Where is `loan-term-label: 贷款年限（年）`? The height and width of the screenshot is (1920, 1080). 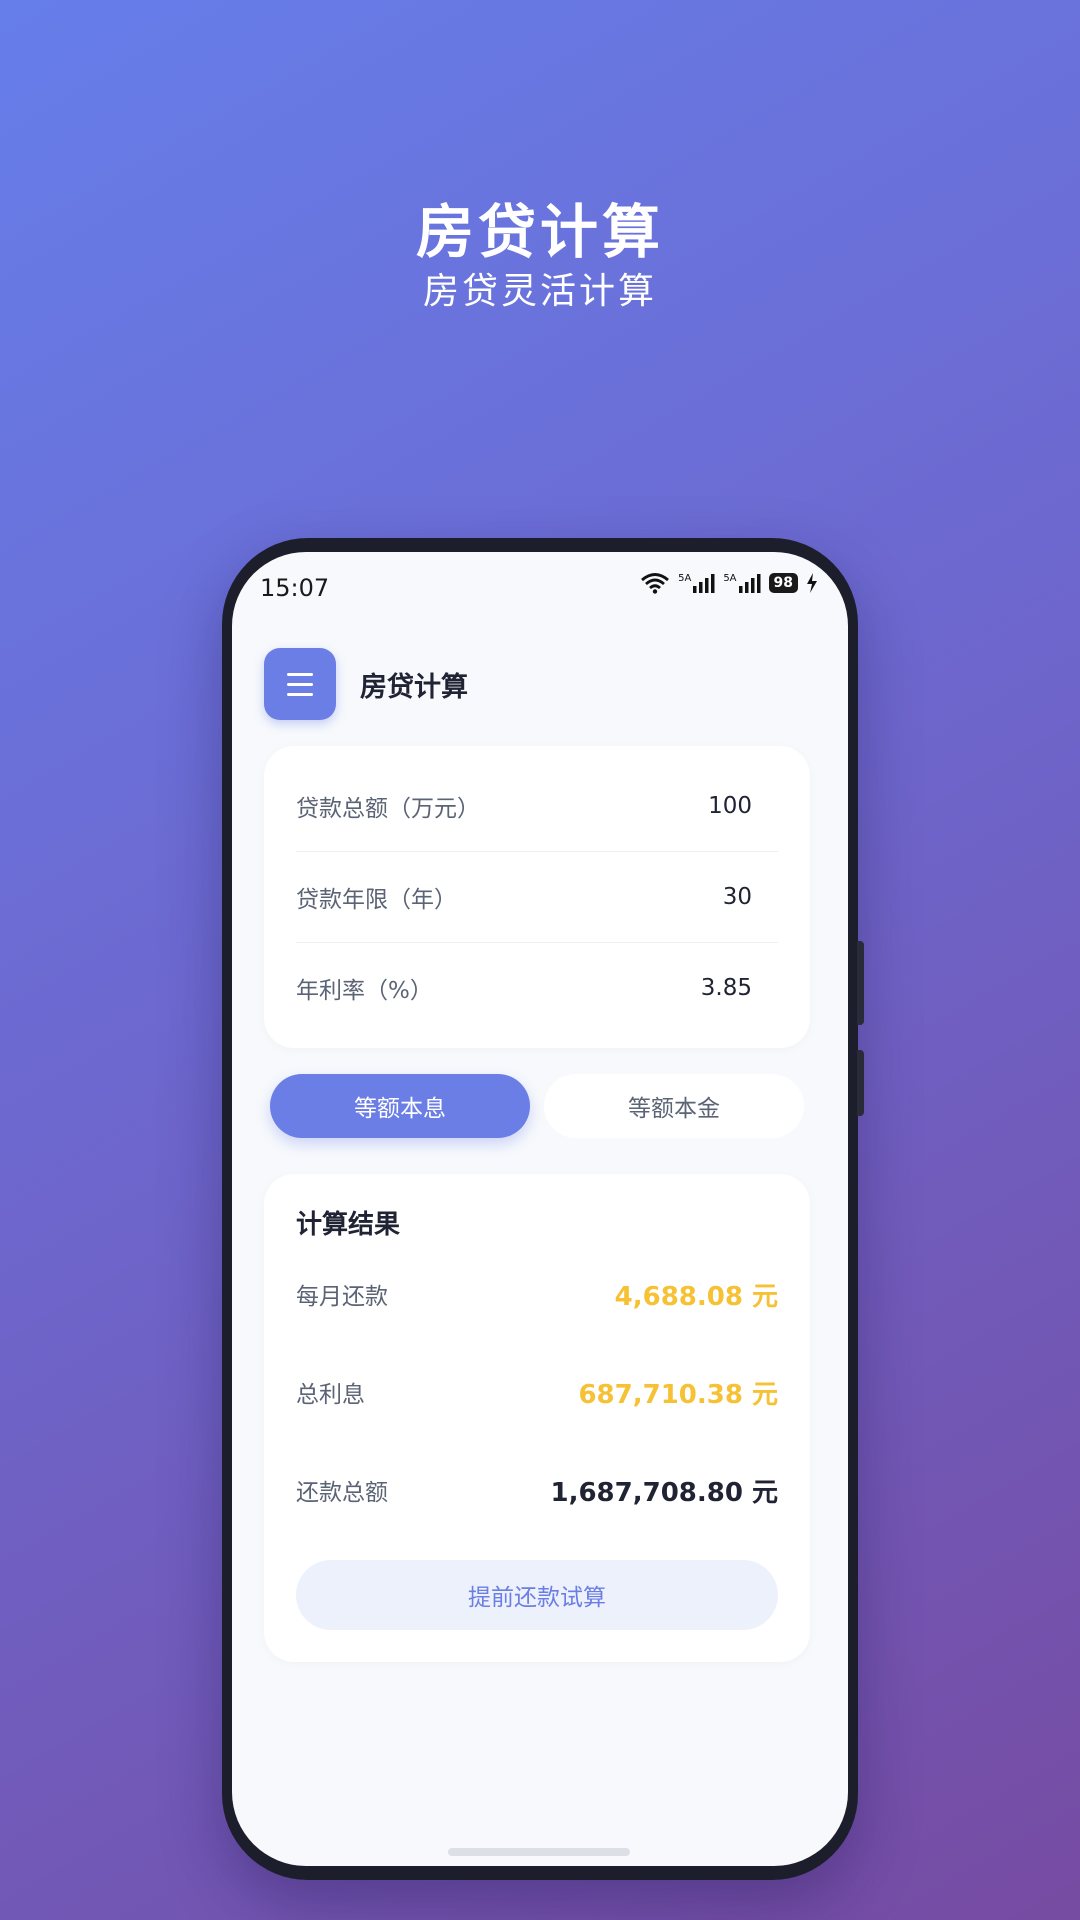 loan-term-label: 贷款年限（年） is located at coordinates (376, 900).